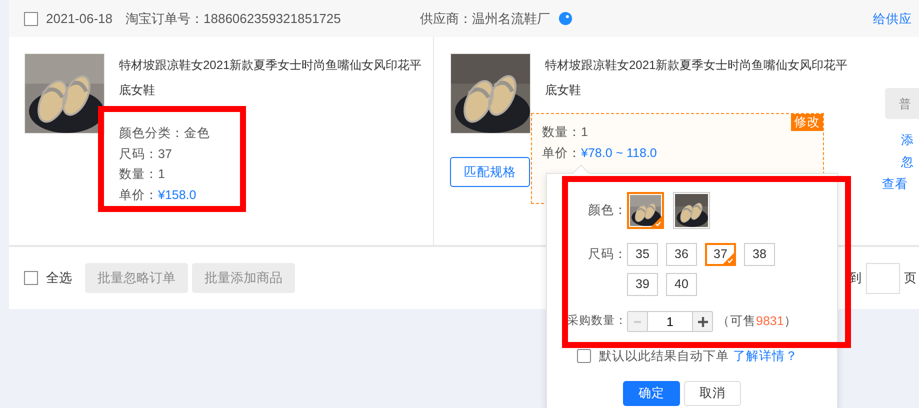 The height and width of the screenshot is (408, 919). I want to click on size-option: 37, so click(720, 254).